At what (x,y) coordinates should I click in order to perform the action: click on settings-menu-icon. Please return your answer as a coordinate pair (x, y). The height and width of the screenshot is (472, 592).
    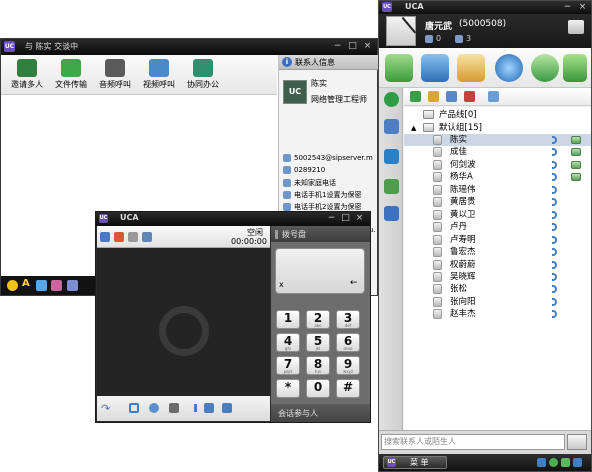
    Looking at the image, I should click on (576, 27).